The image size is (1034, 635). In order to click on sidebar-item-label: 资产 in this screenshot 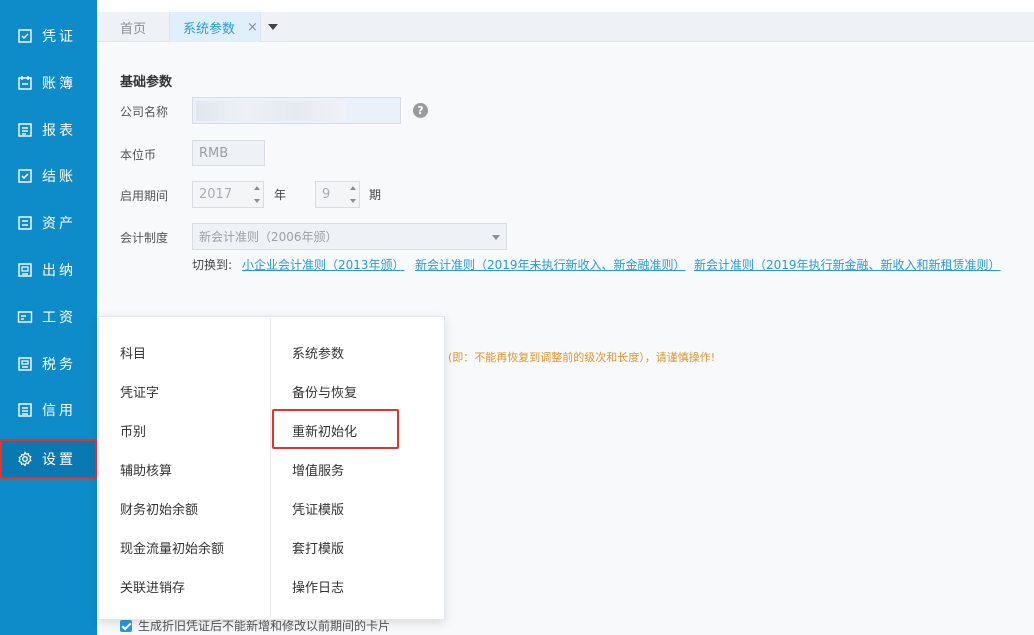, I will do `click(59, 224)`.